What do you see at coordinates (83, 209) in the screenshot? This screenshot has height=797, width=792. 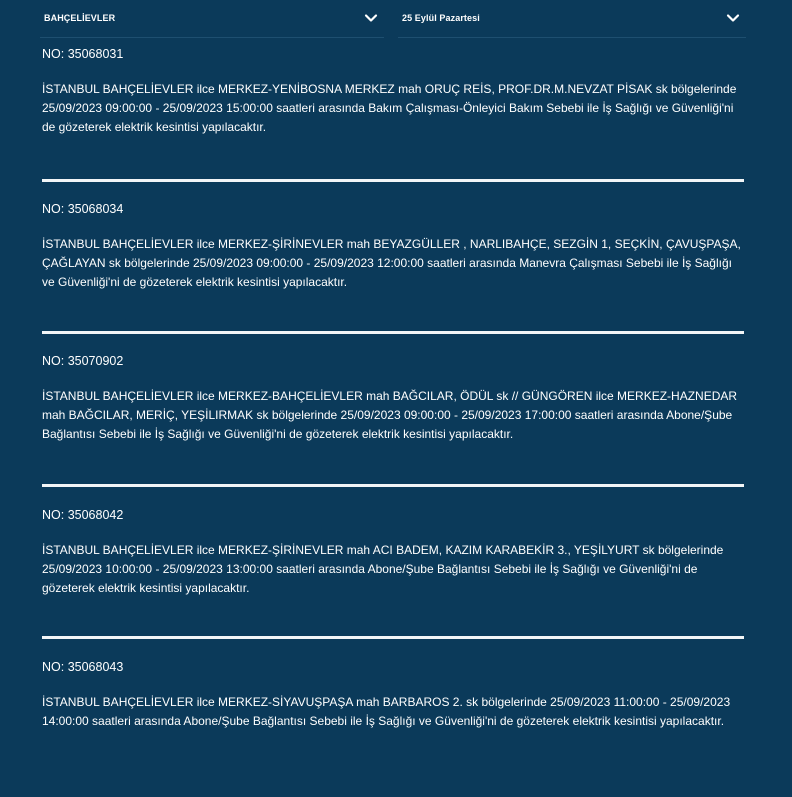 I see `notice-number: NO: 35068034` at bounding box center [83, 209].